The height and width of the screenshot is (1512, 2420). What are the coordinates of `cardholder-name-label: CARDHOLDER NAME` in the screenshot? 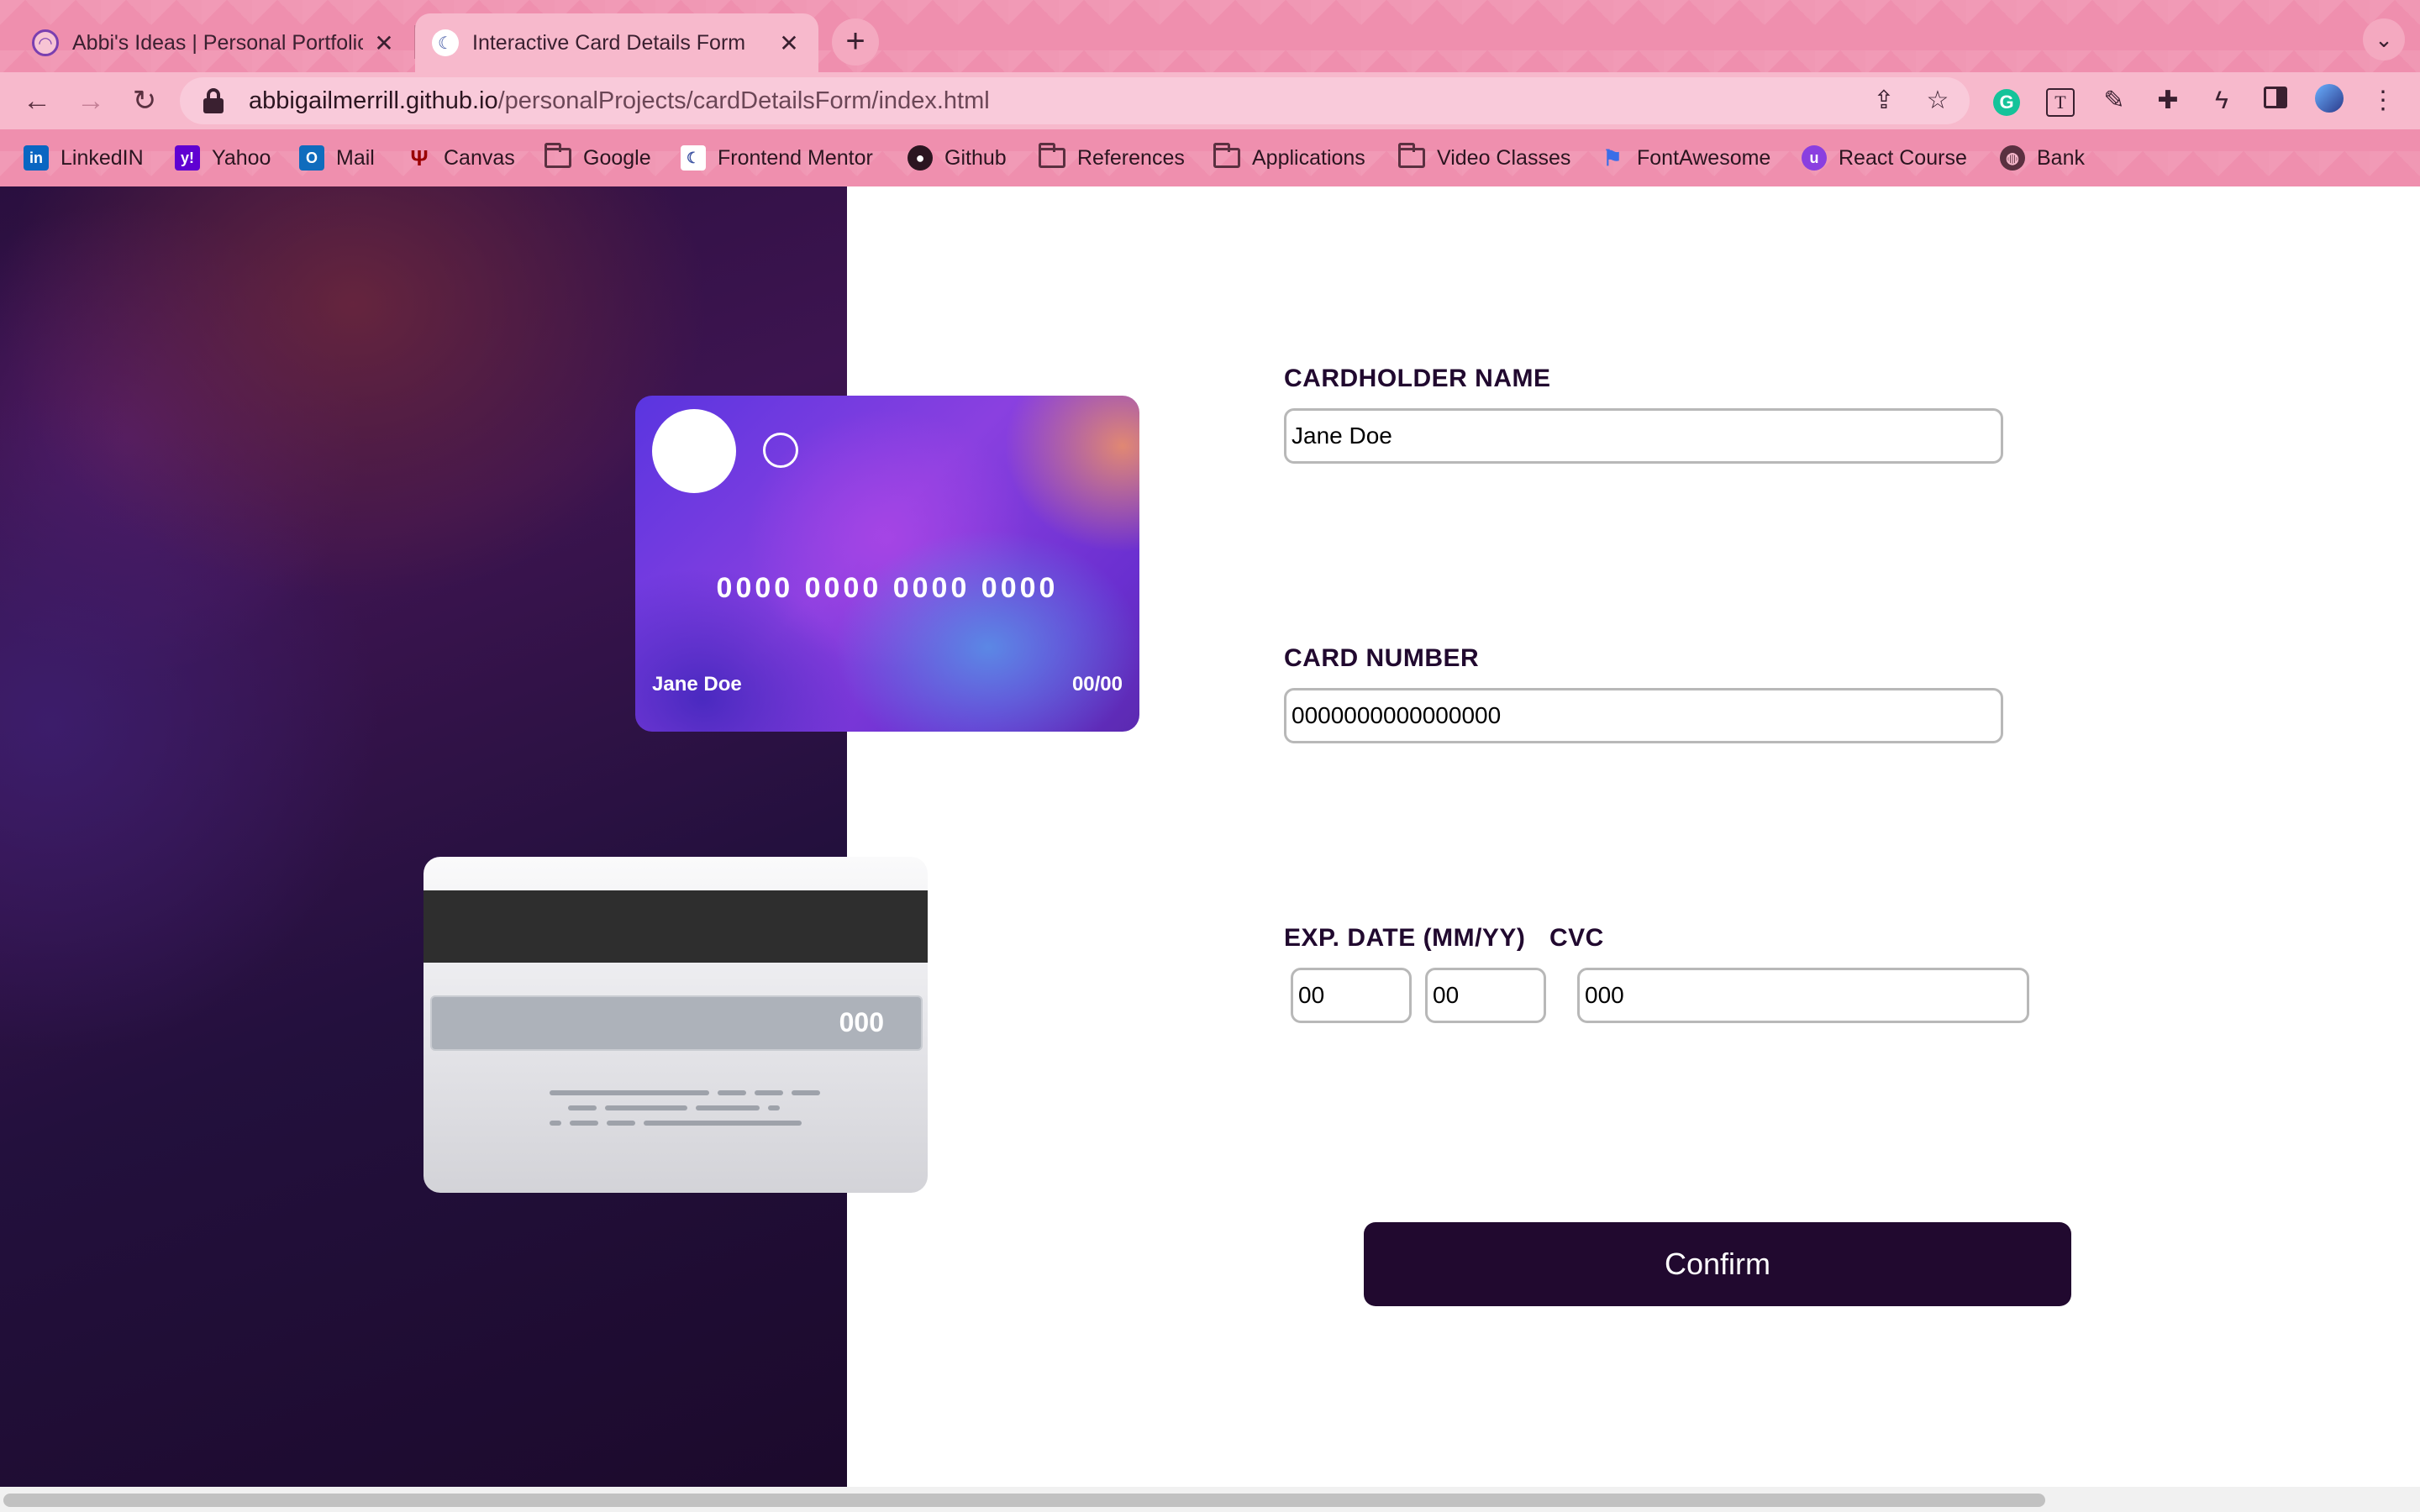 It's located at (1417, 378).